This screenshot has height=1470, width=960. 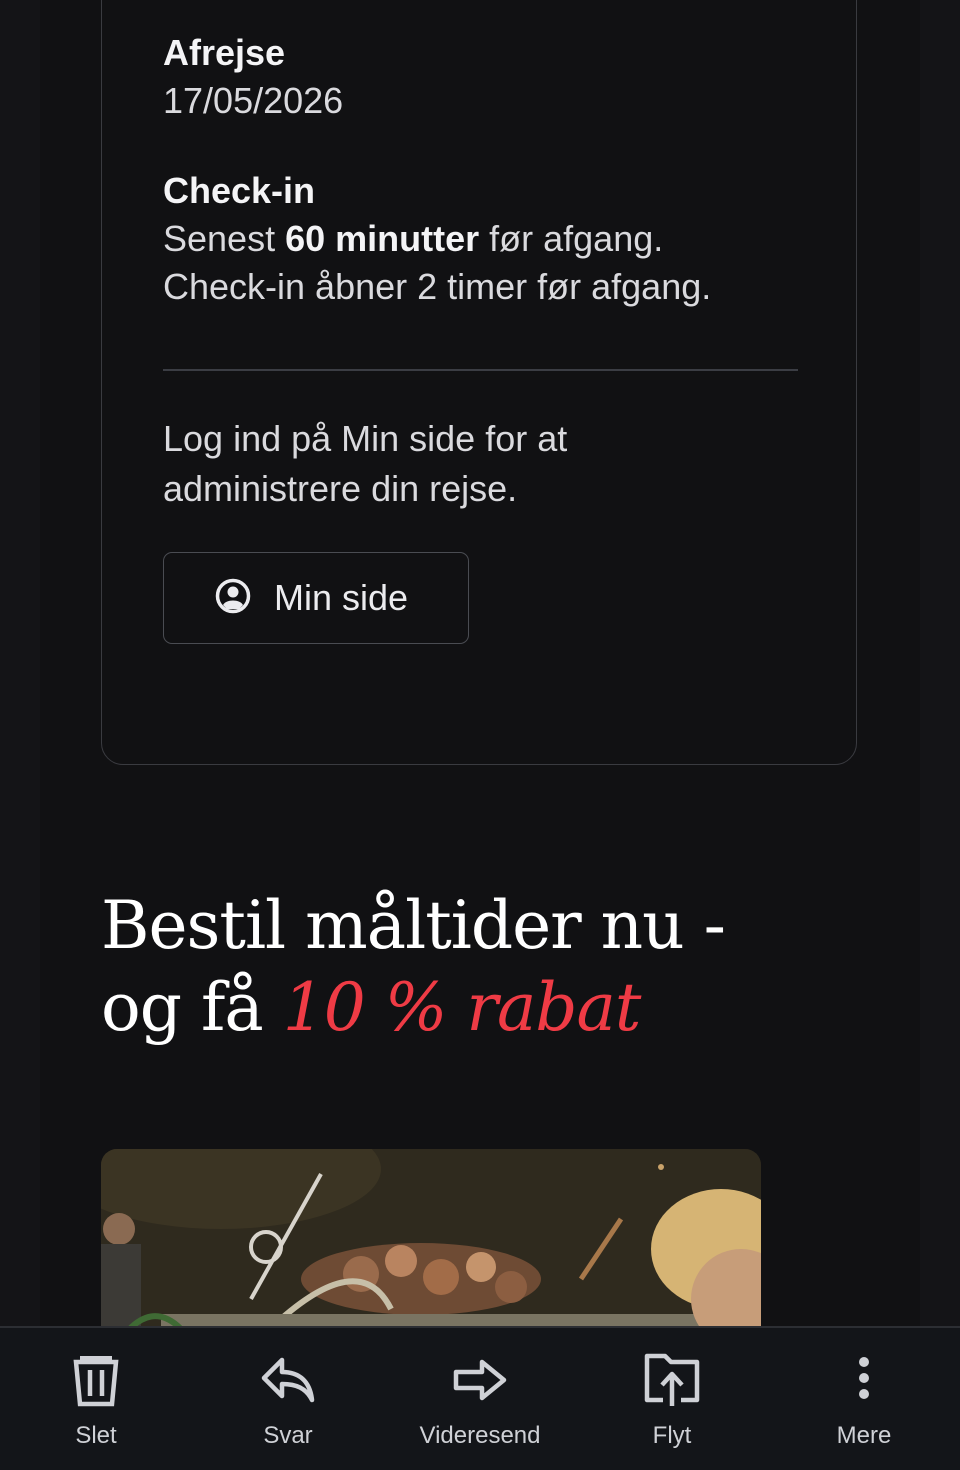 I want to click on checkin-label: Check-in, so click(x=239, y=190).